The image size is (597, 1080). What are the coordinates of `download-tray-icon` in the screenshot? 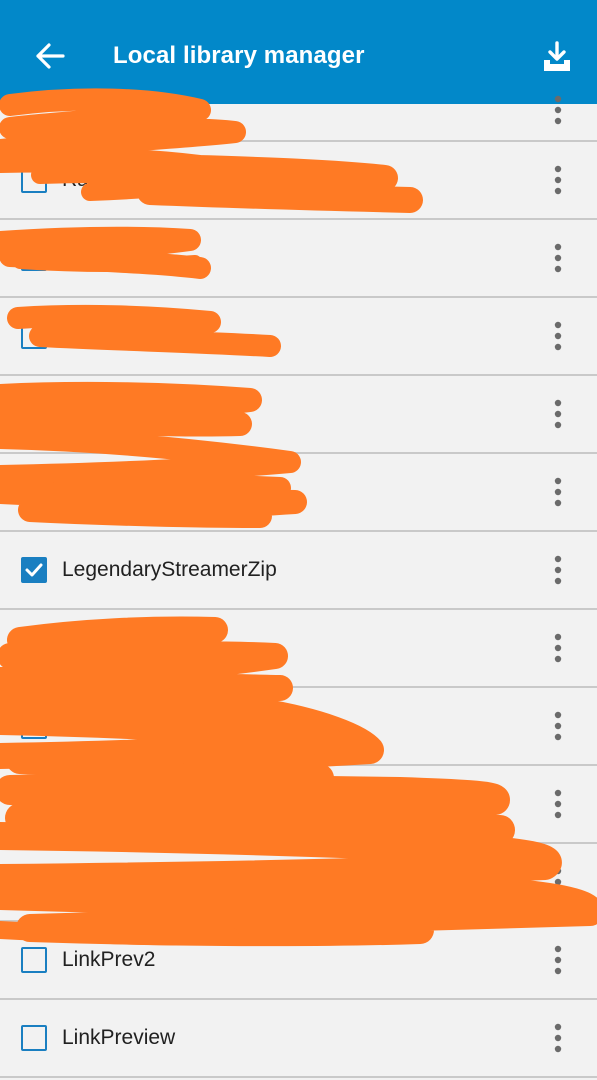 It's located at (557, 59).